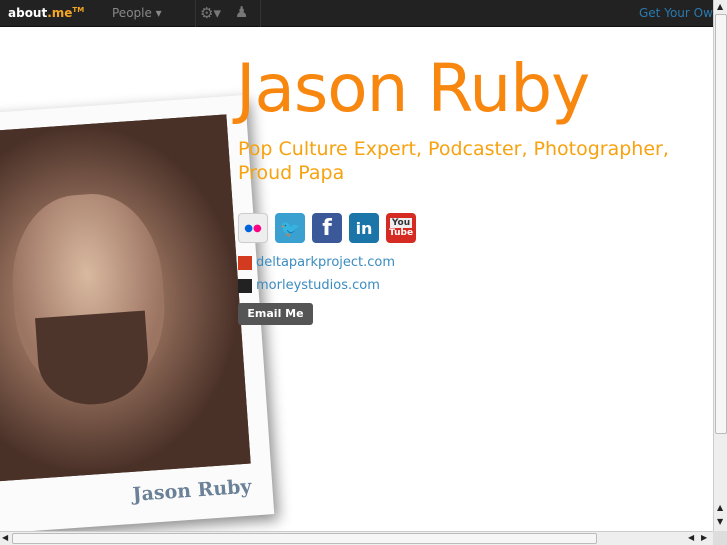 Image resolution: width=727 pixels, height=545 pixels. Describe the element at coordinates (676, 13) in the screenshot. I see `get-your-own-link: Get Your Own` at that location.